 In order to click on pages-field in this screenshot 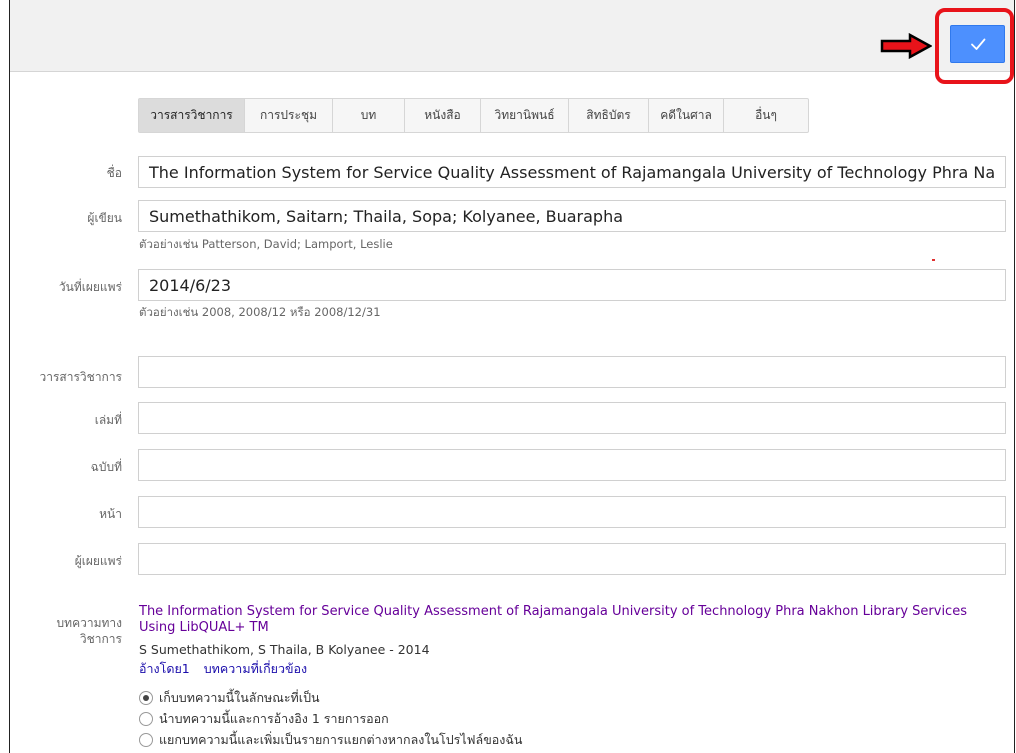, I will do `click(572, 512)`.